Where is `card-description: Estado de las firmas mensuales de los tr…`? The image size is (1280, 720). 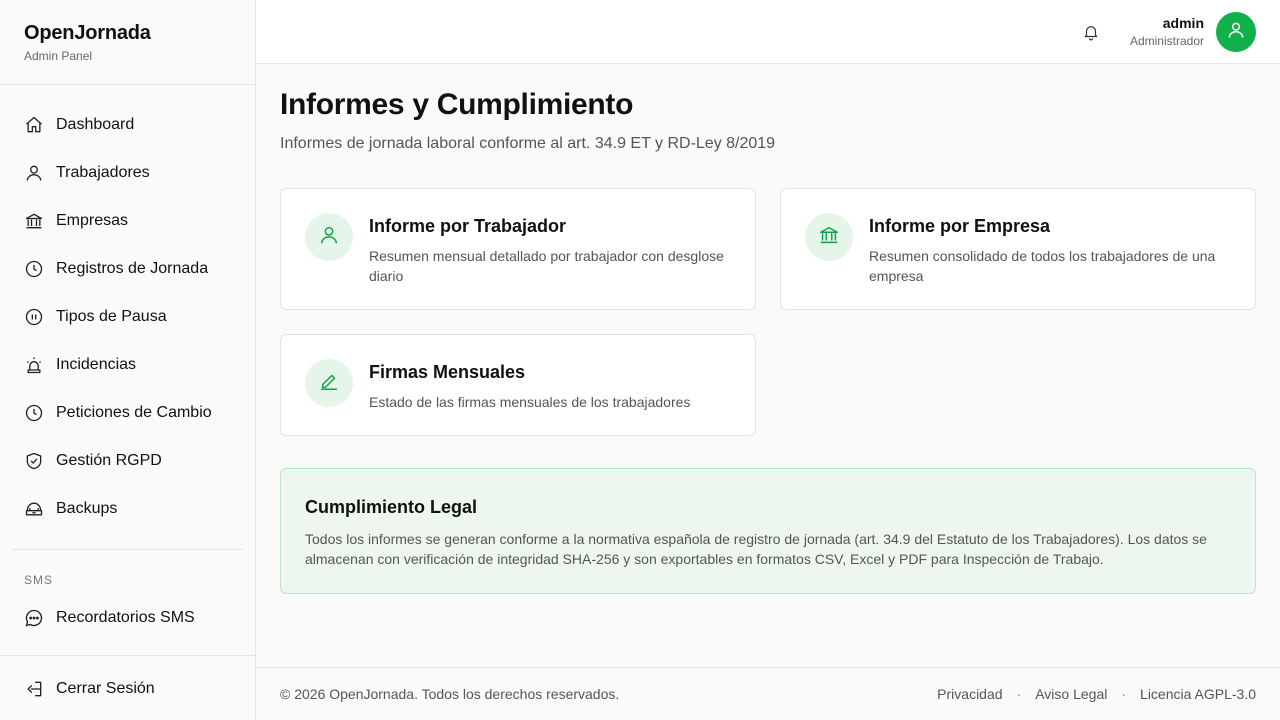 card-description: Estado de las firmas mensuales de los tr… is located at coordinates (530, 402).